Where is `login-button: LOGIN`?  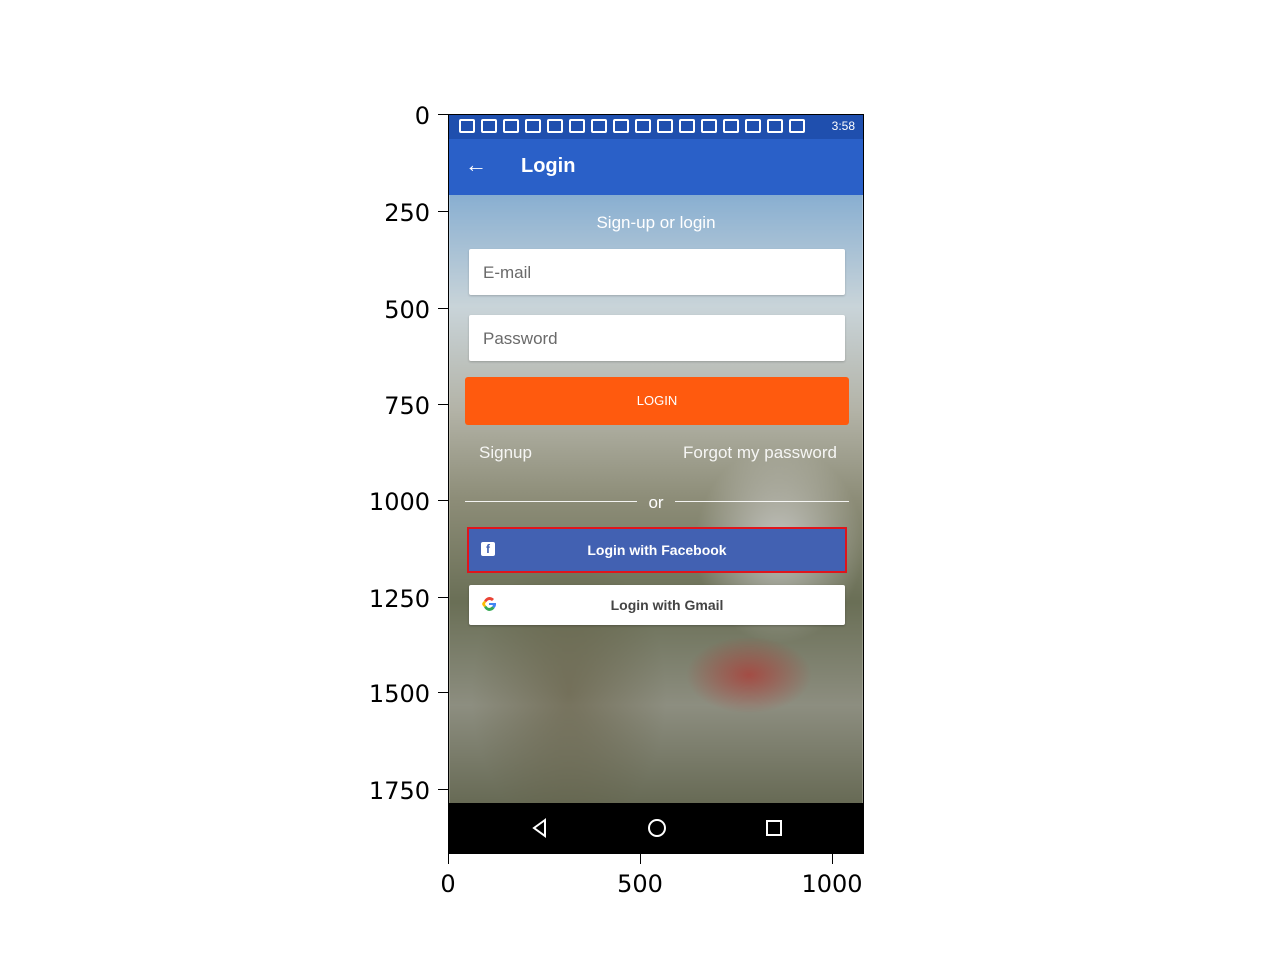 login-button: LOGIN is located at coordinates (657, 401).